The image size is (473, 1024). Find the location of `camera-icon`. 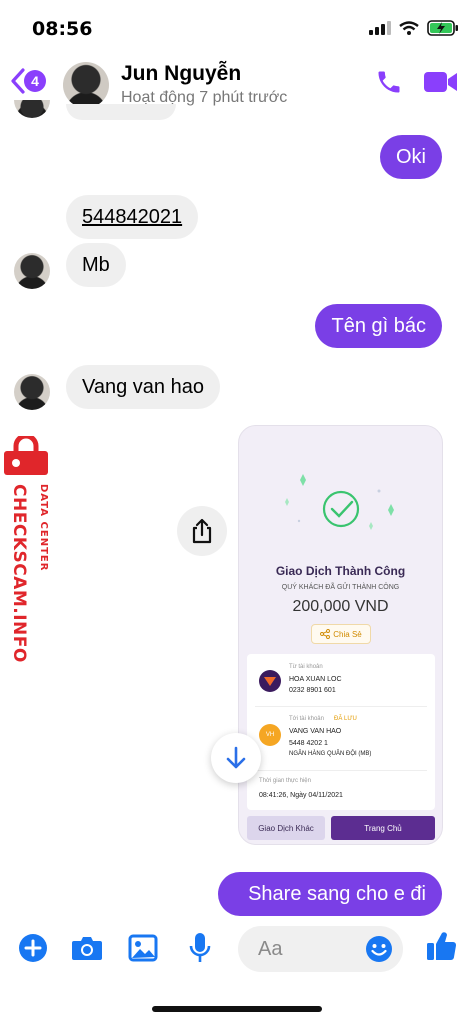

camera-icon is located at coordinates (87, 948).